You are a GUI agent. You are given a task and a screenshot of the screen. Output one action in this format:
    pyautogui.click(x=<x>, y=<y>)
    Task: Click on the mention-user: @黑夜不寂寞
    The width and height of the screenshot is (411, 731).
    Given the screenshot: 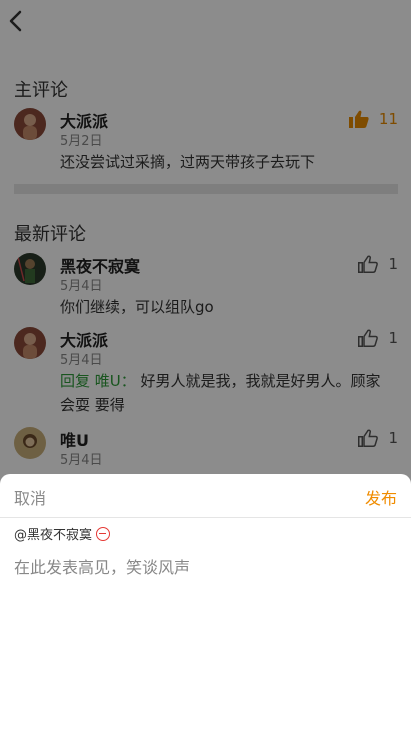 What is the action you would take?
    pyautogui.click(x=53, y=535)
    